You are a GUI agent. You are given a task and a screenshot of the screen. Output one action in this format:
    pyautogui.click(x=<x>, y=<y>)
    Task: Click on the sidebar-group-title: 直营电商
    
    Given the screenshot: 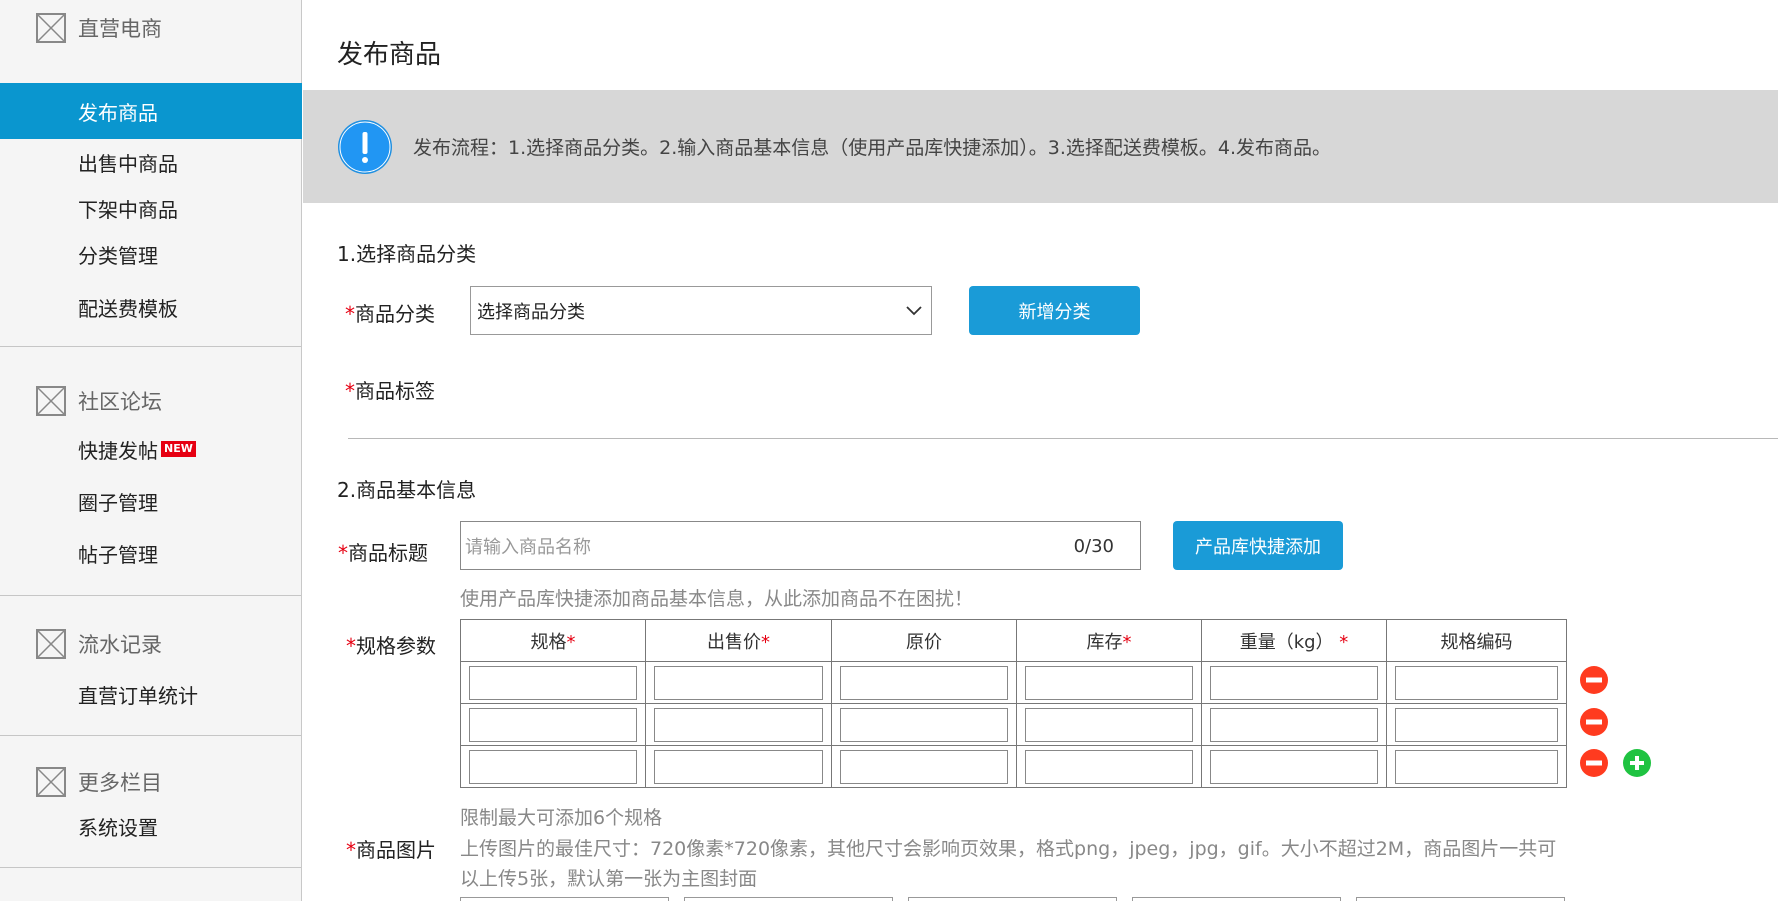 What is the action you would take?
    pyautogui.click(x=120, y=29)
    